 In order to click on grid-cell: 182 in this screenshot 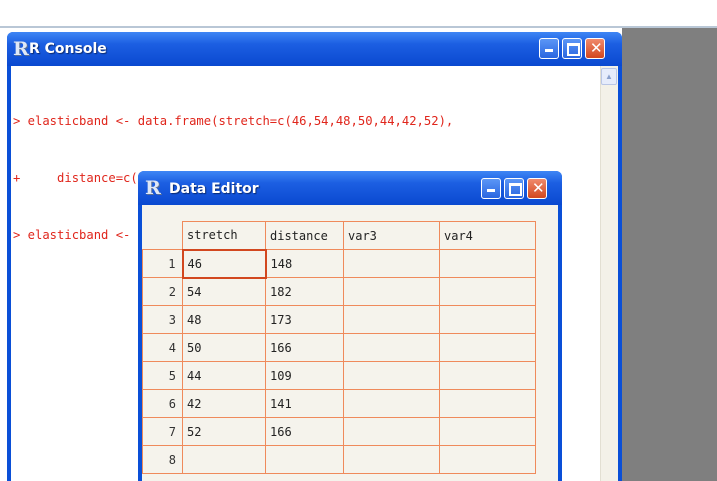, I will do `click(304, 291)`.